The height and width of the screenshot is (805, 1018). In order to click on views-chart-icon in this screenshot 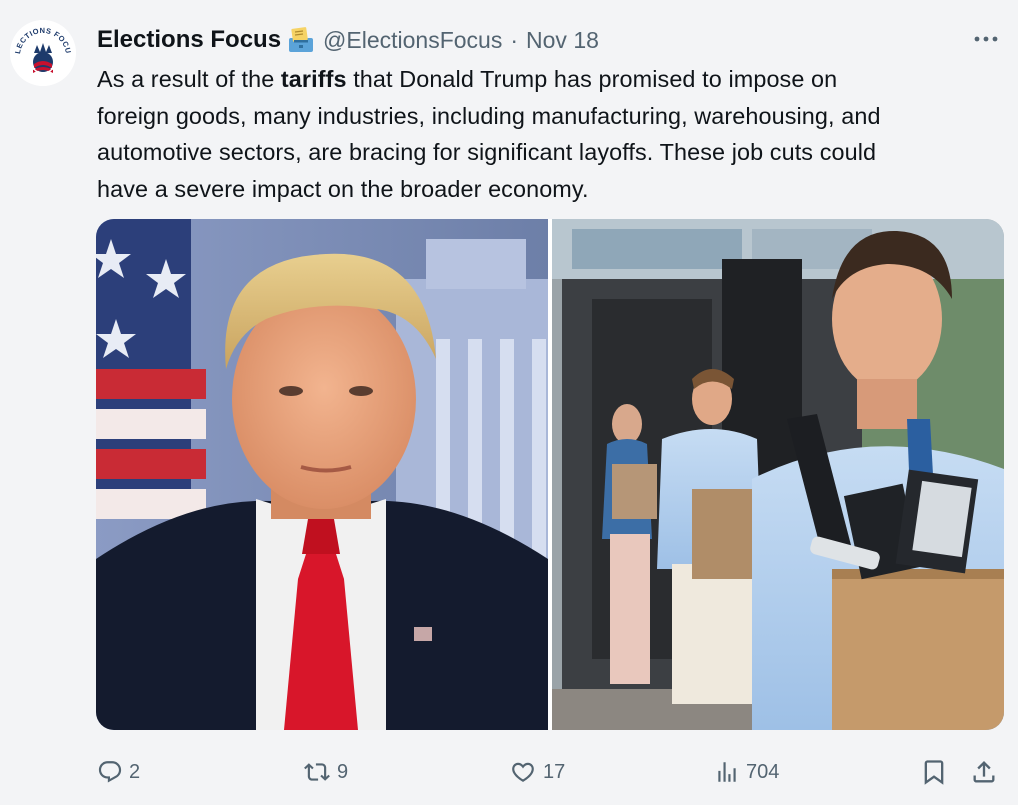, I will do `click(727, 772)`.